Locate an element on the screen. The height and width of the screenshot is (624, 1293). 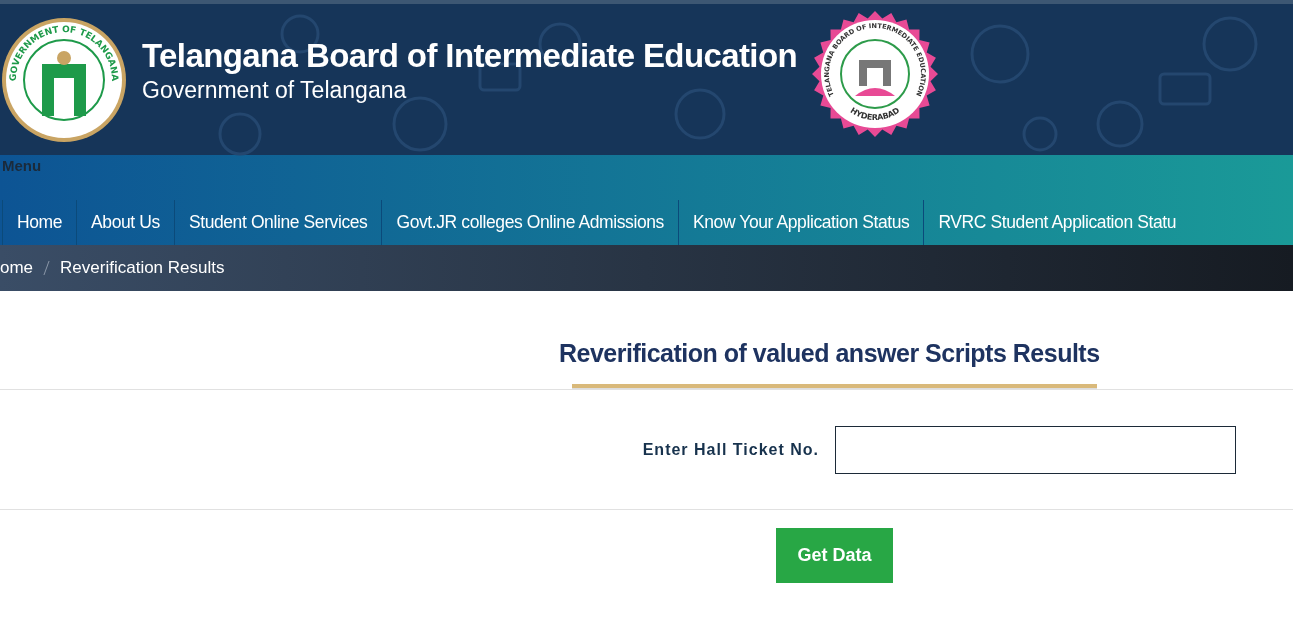
page-title: Reverification of valued answer Scripts Results is located at coordinates (830, 353).